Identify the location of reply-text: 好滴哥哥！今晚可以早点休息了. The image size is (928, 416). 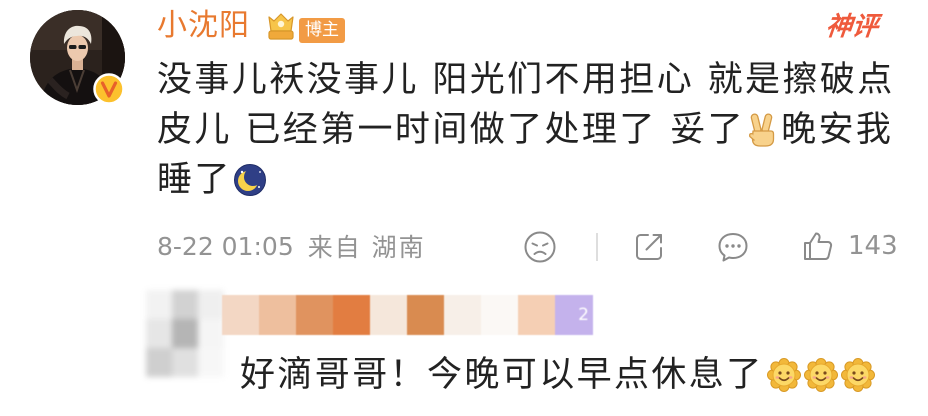
(557, 375).